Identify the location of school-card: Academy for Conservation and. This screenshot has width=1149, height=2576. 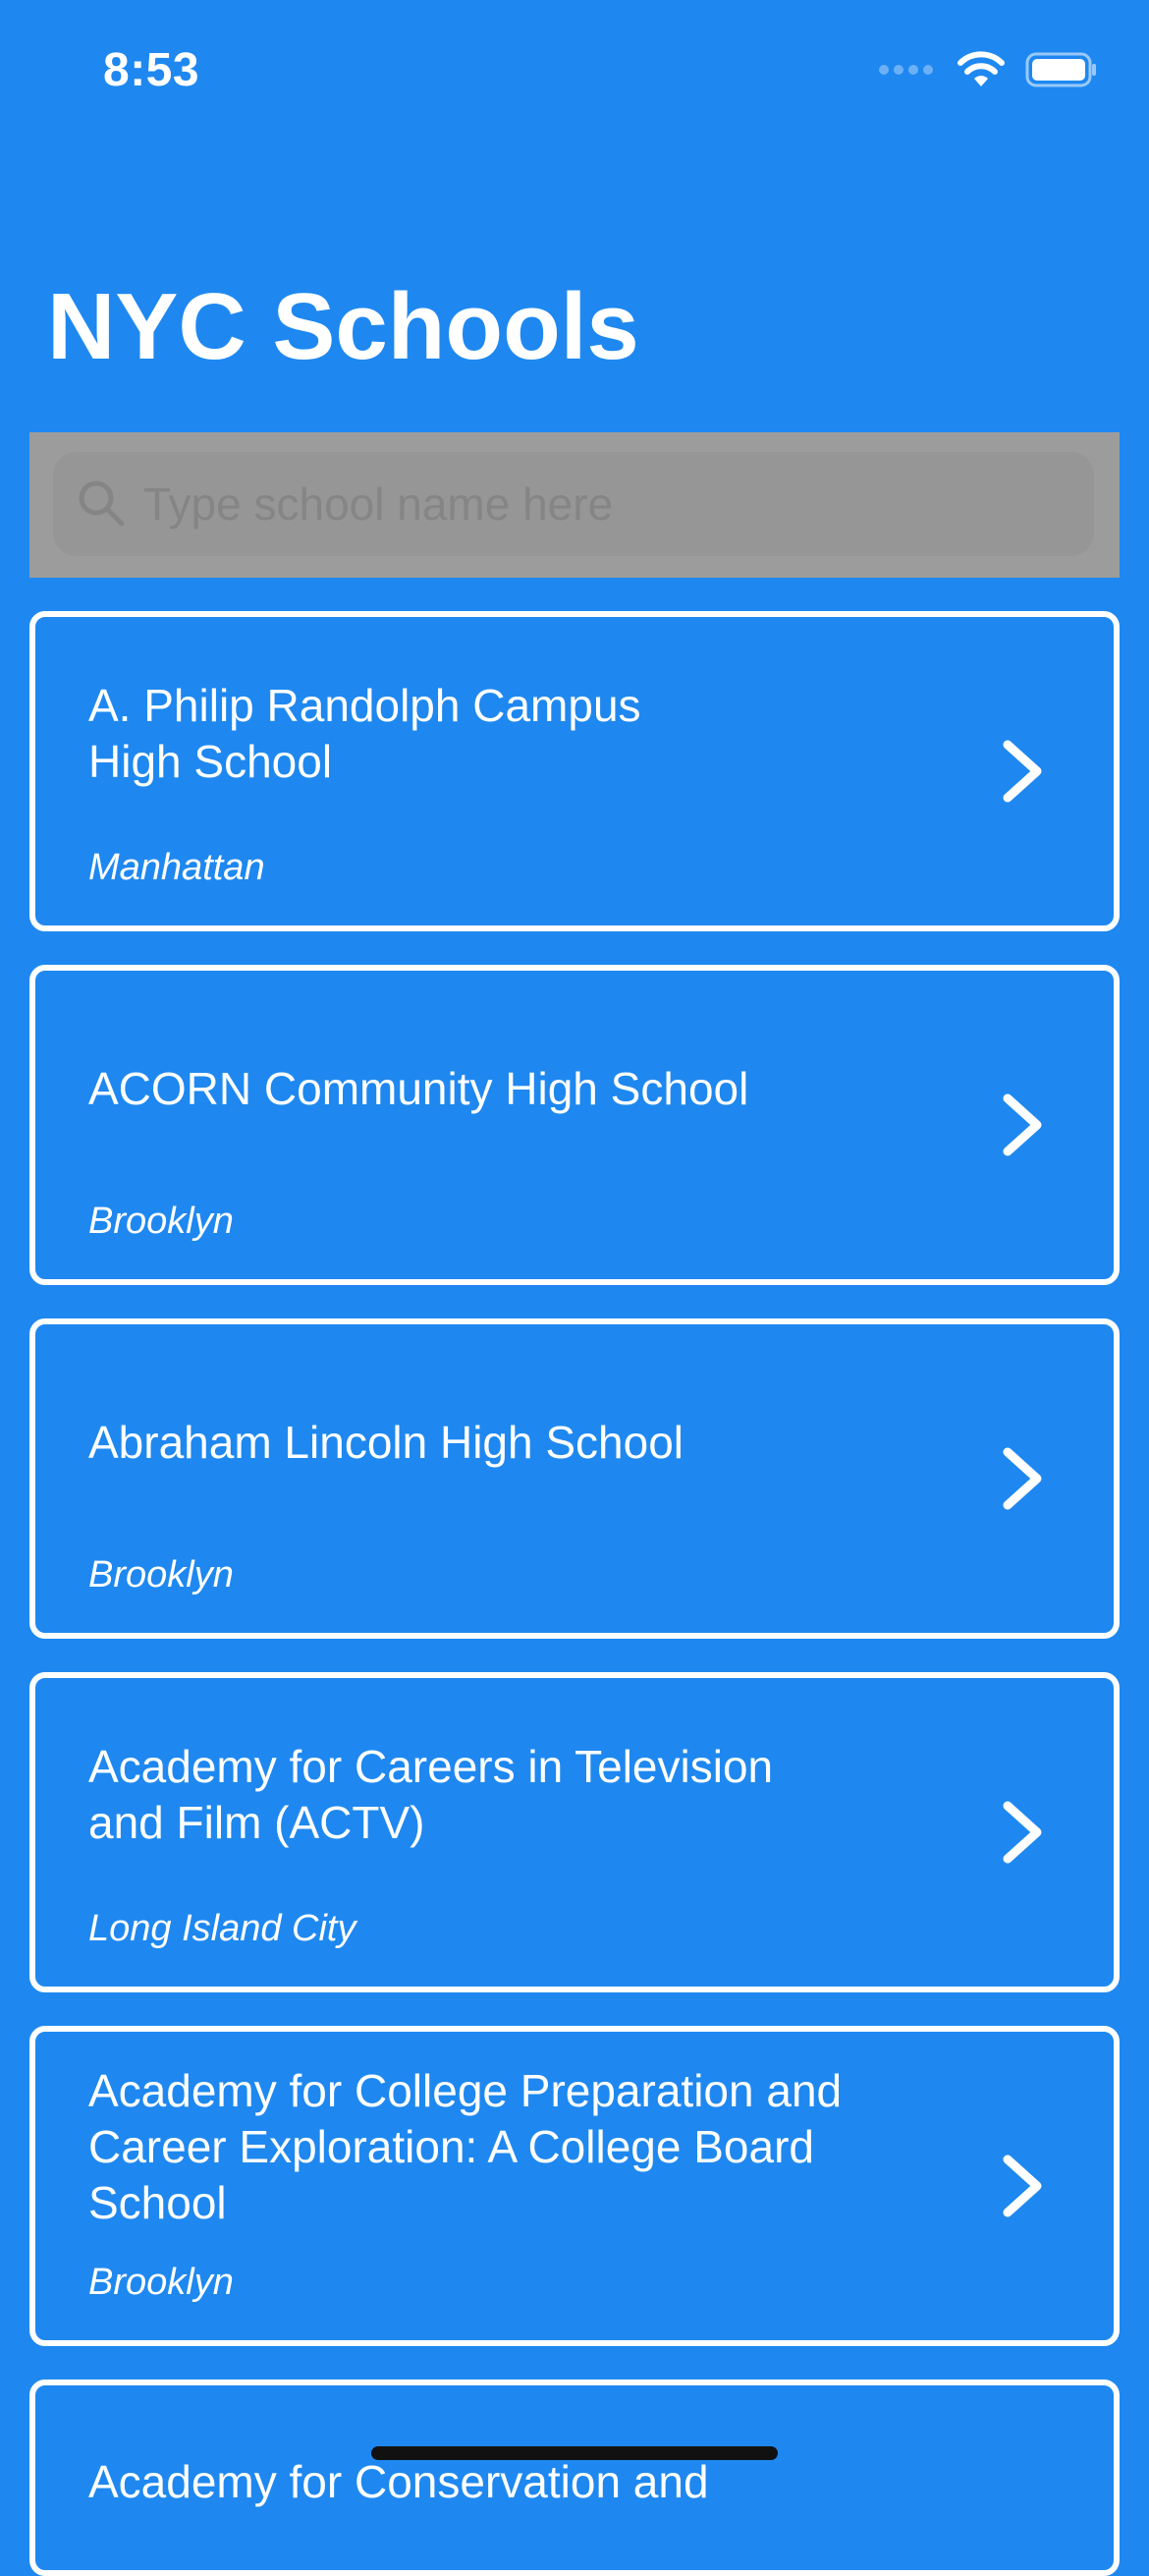
(574, 2478).